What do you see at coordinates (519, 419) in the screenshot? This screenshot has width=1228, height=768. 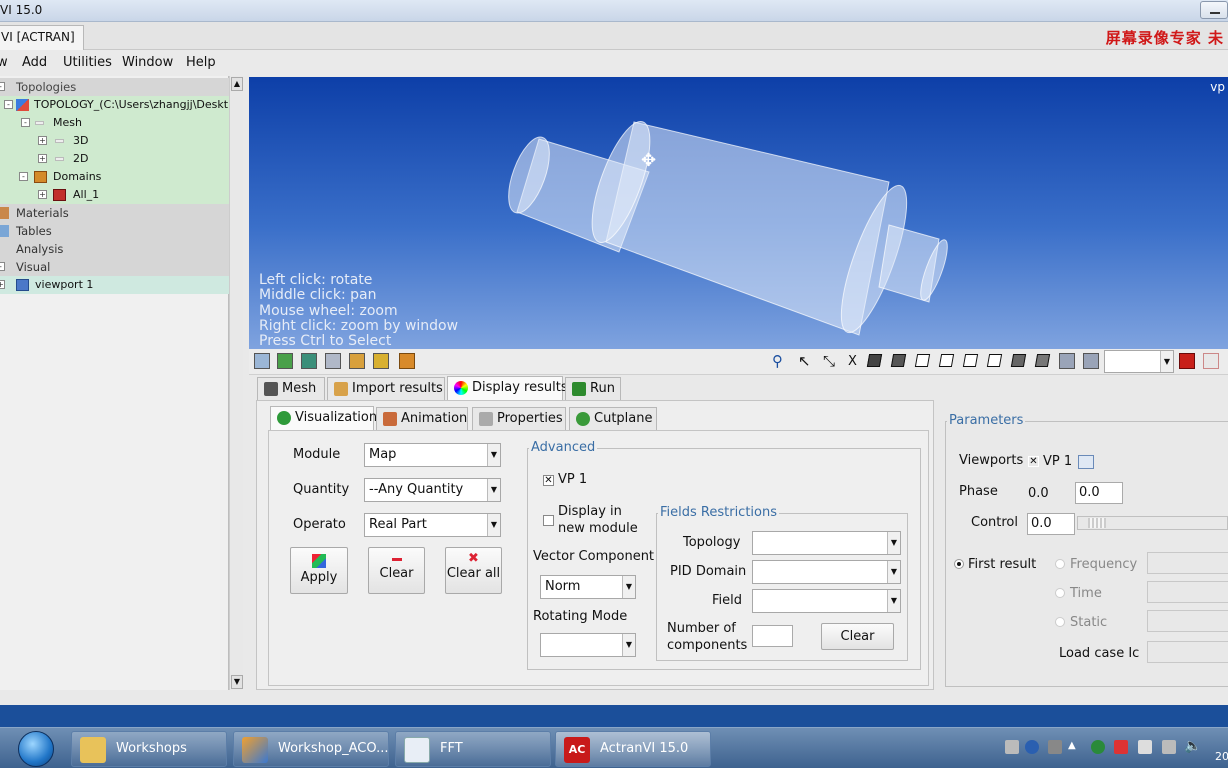 I see `tab-properties: Properties` at bounding box center [519, 419].